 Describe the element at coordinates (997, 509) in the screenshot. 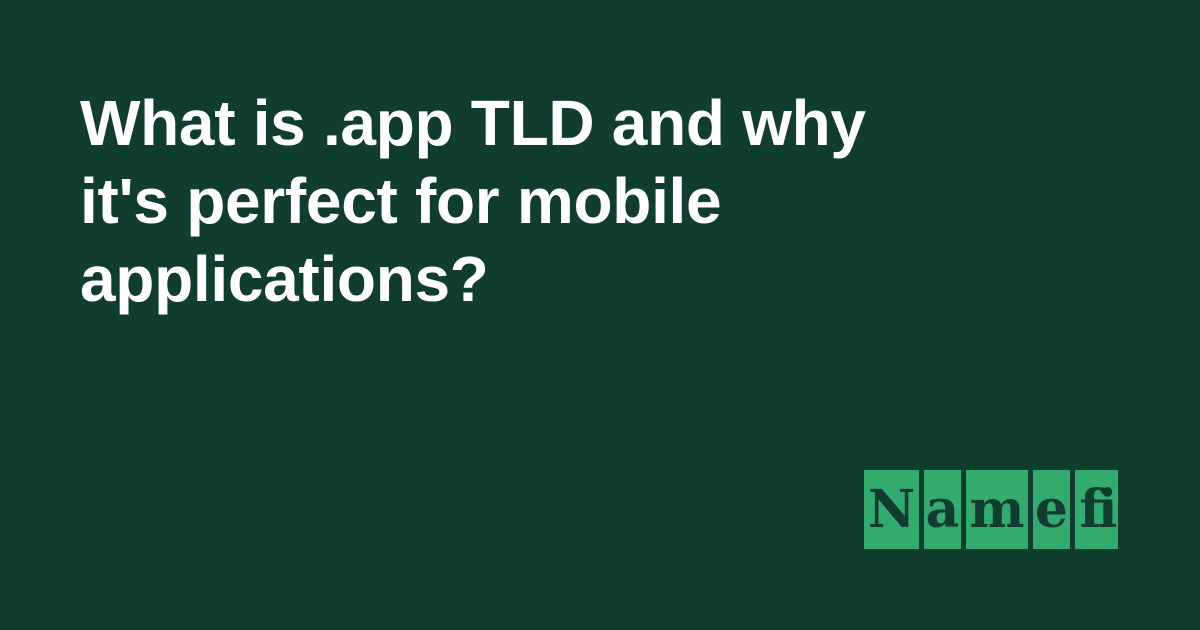

I see `logo-tile: m` at that location.